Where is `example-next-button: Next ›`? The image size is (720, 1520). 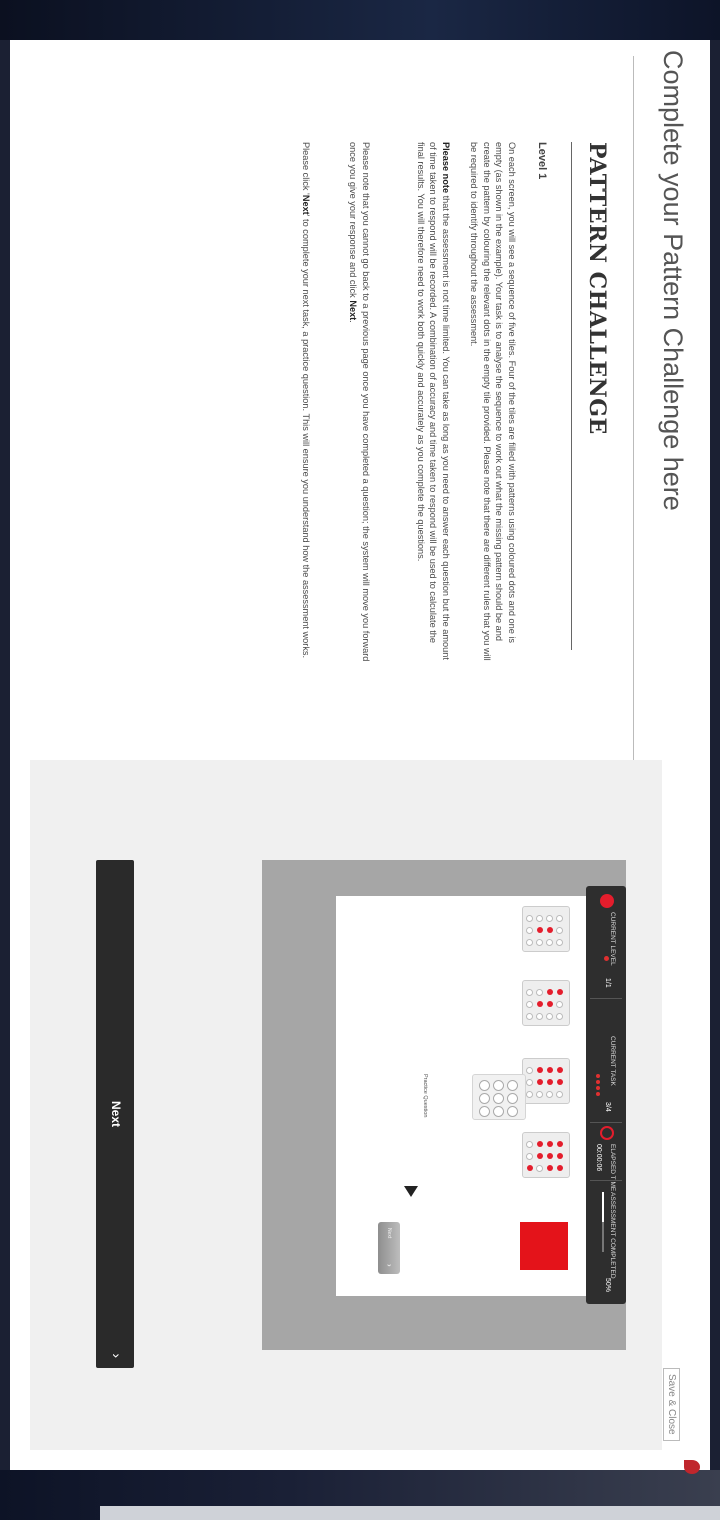
example-next-button: Next › is located at coordinates (389, 1248).